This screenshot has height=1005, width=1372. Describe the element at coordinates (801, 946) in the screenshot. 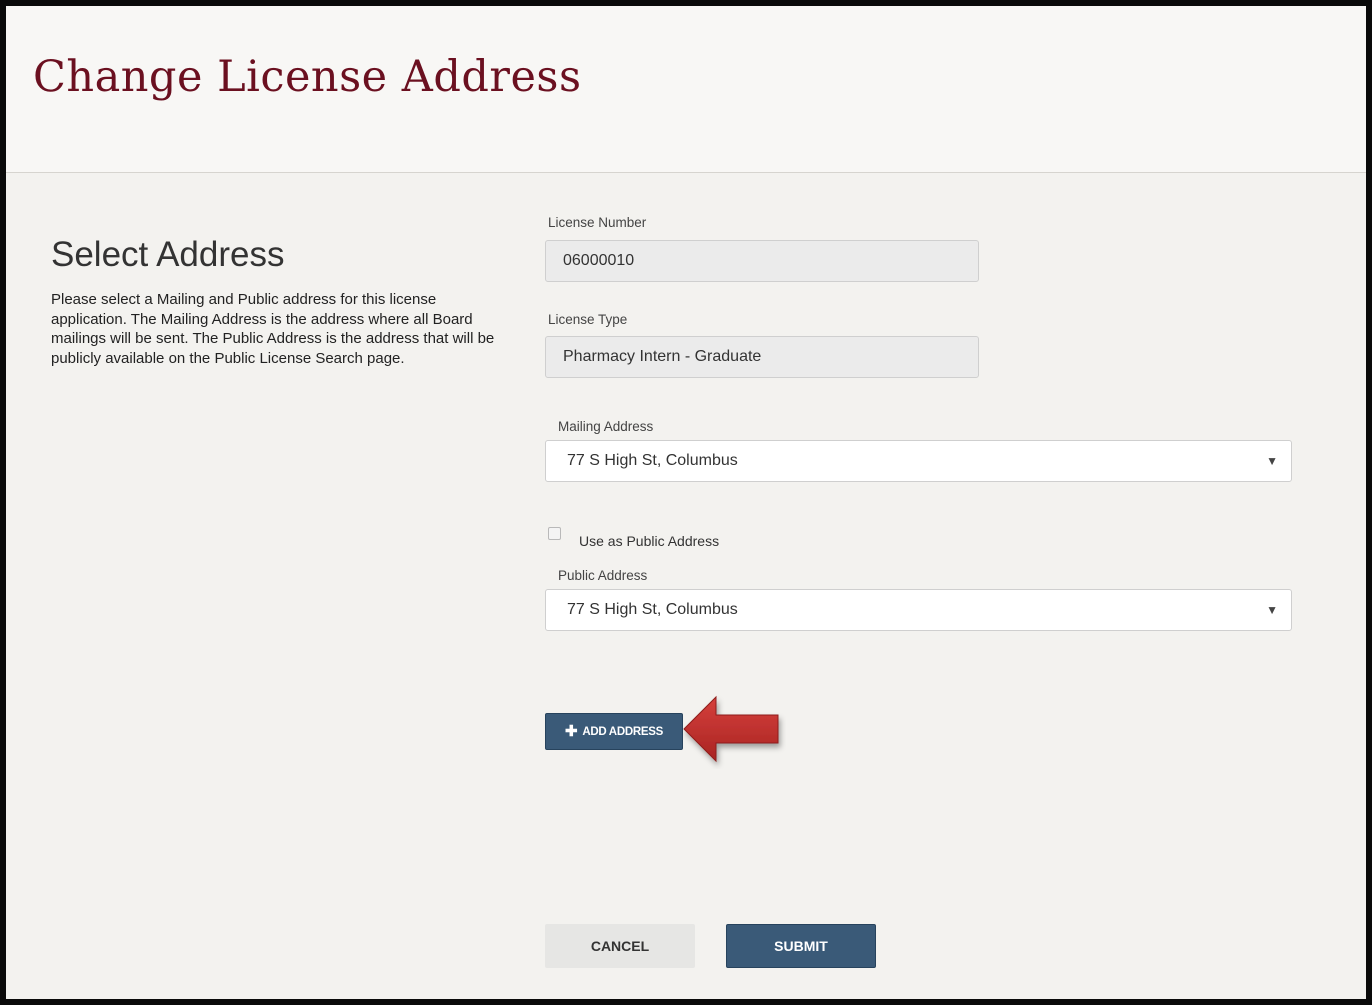

I see `submit-button: SUBMIT` at that location.